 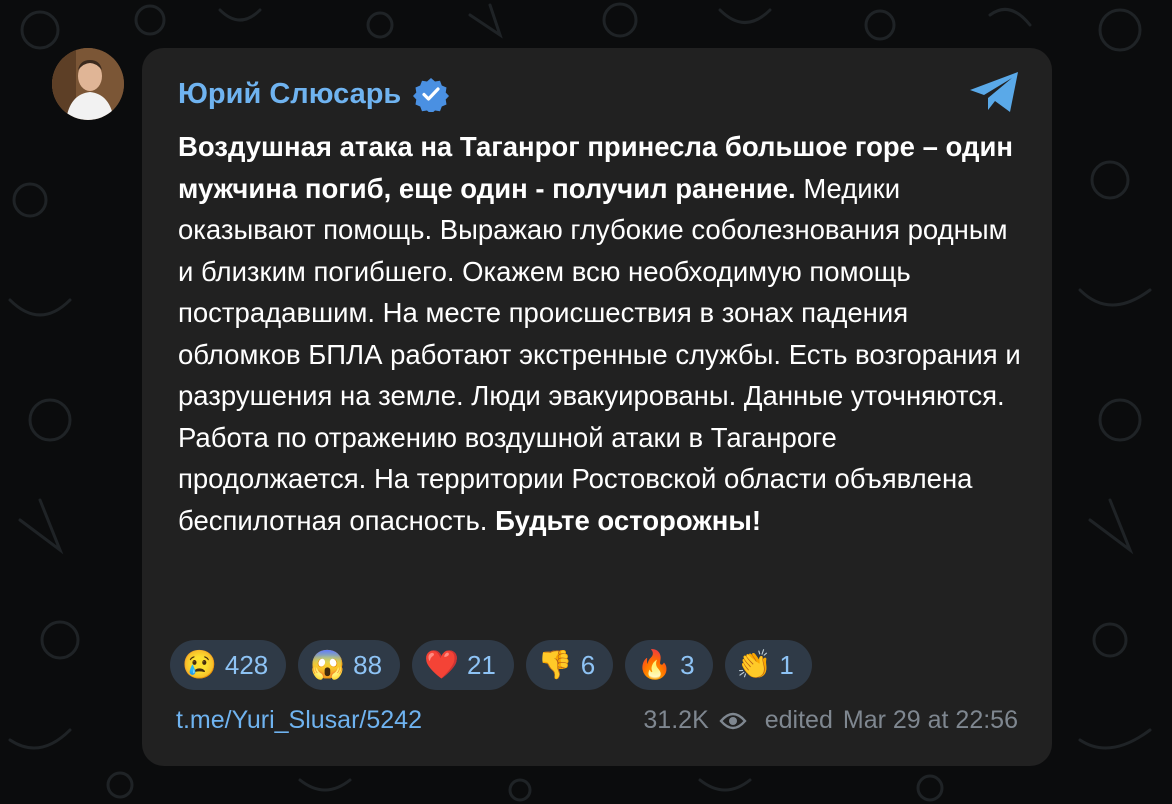 I want to click on reaction-count: 6, so click(x=588, y=664).